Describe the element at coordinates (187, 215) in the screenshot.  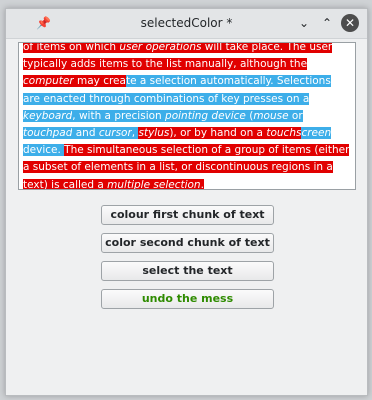
I see `colour-first-chunk-button: colour first chunk of text` at that location.